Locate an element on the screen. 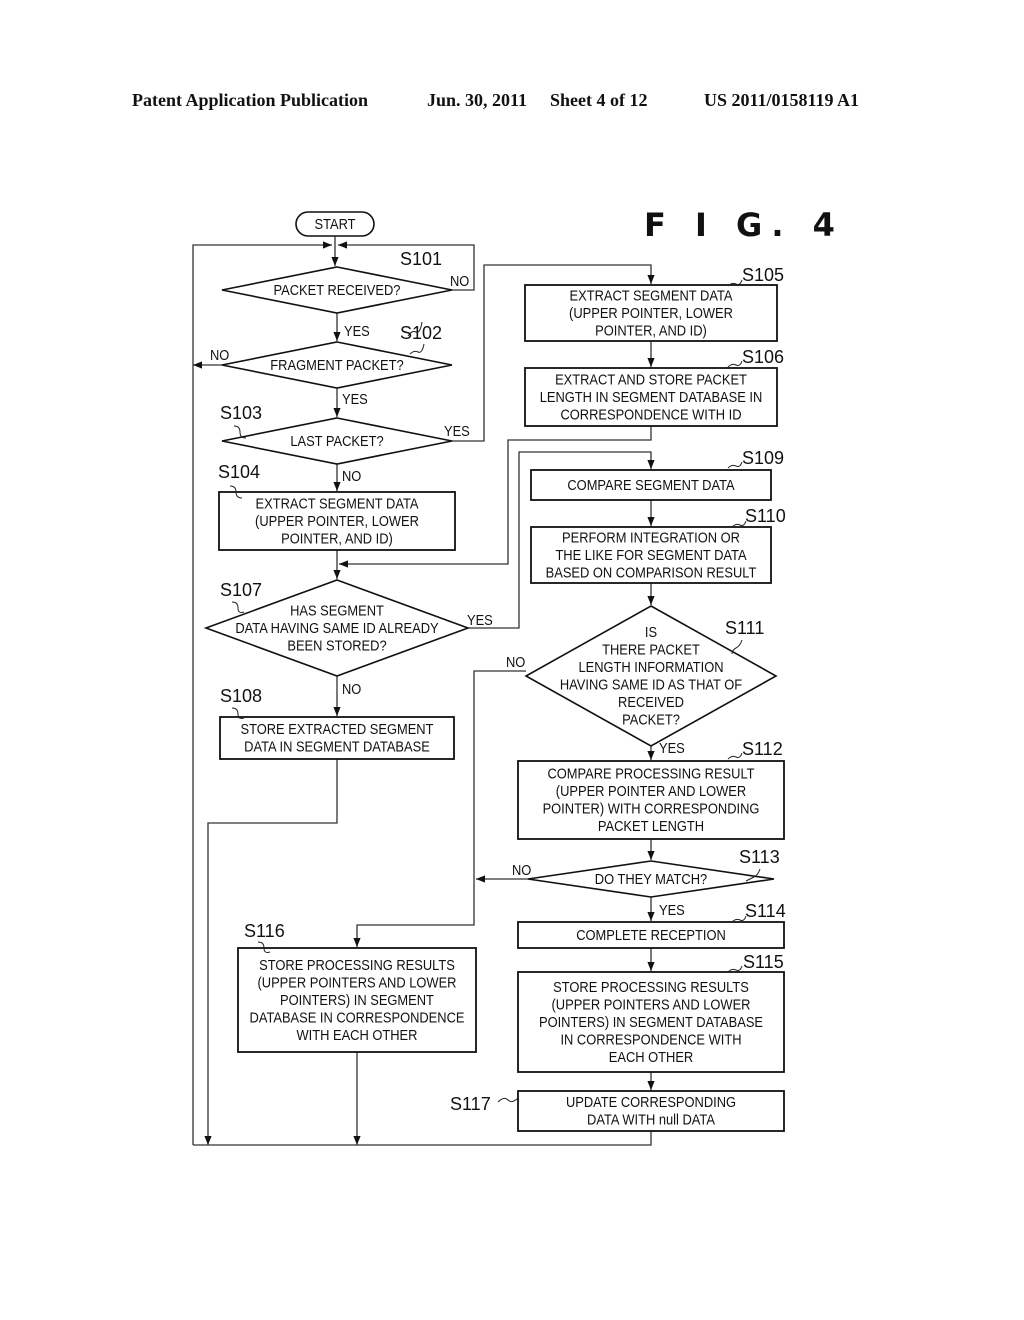 The height and width of the screenshot is (1320, 1024). node-text-line: BASED ON COMPARISON RESULT is located at coordinates (651, 572).